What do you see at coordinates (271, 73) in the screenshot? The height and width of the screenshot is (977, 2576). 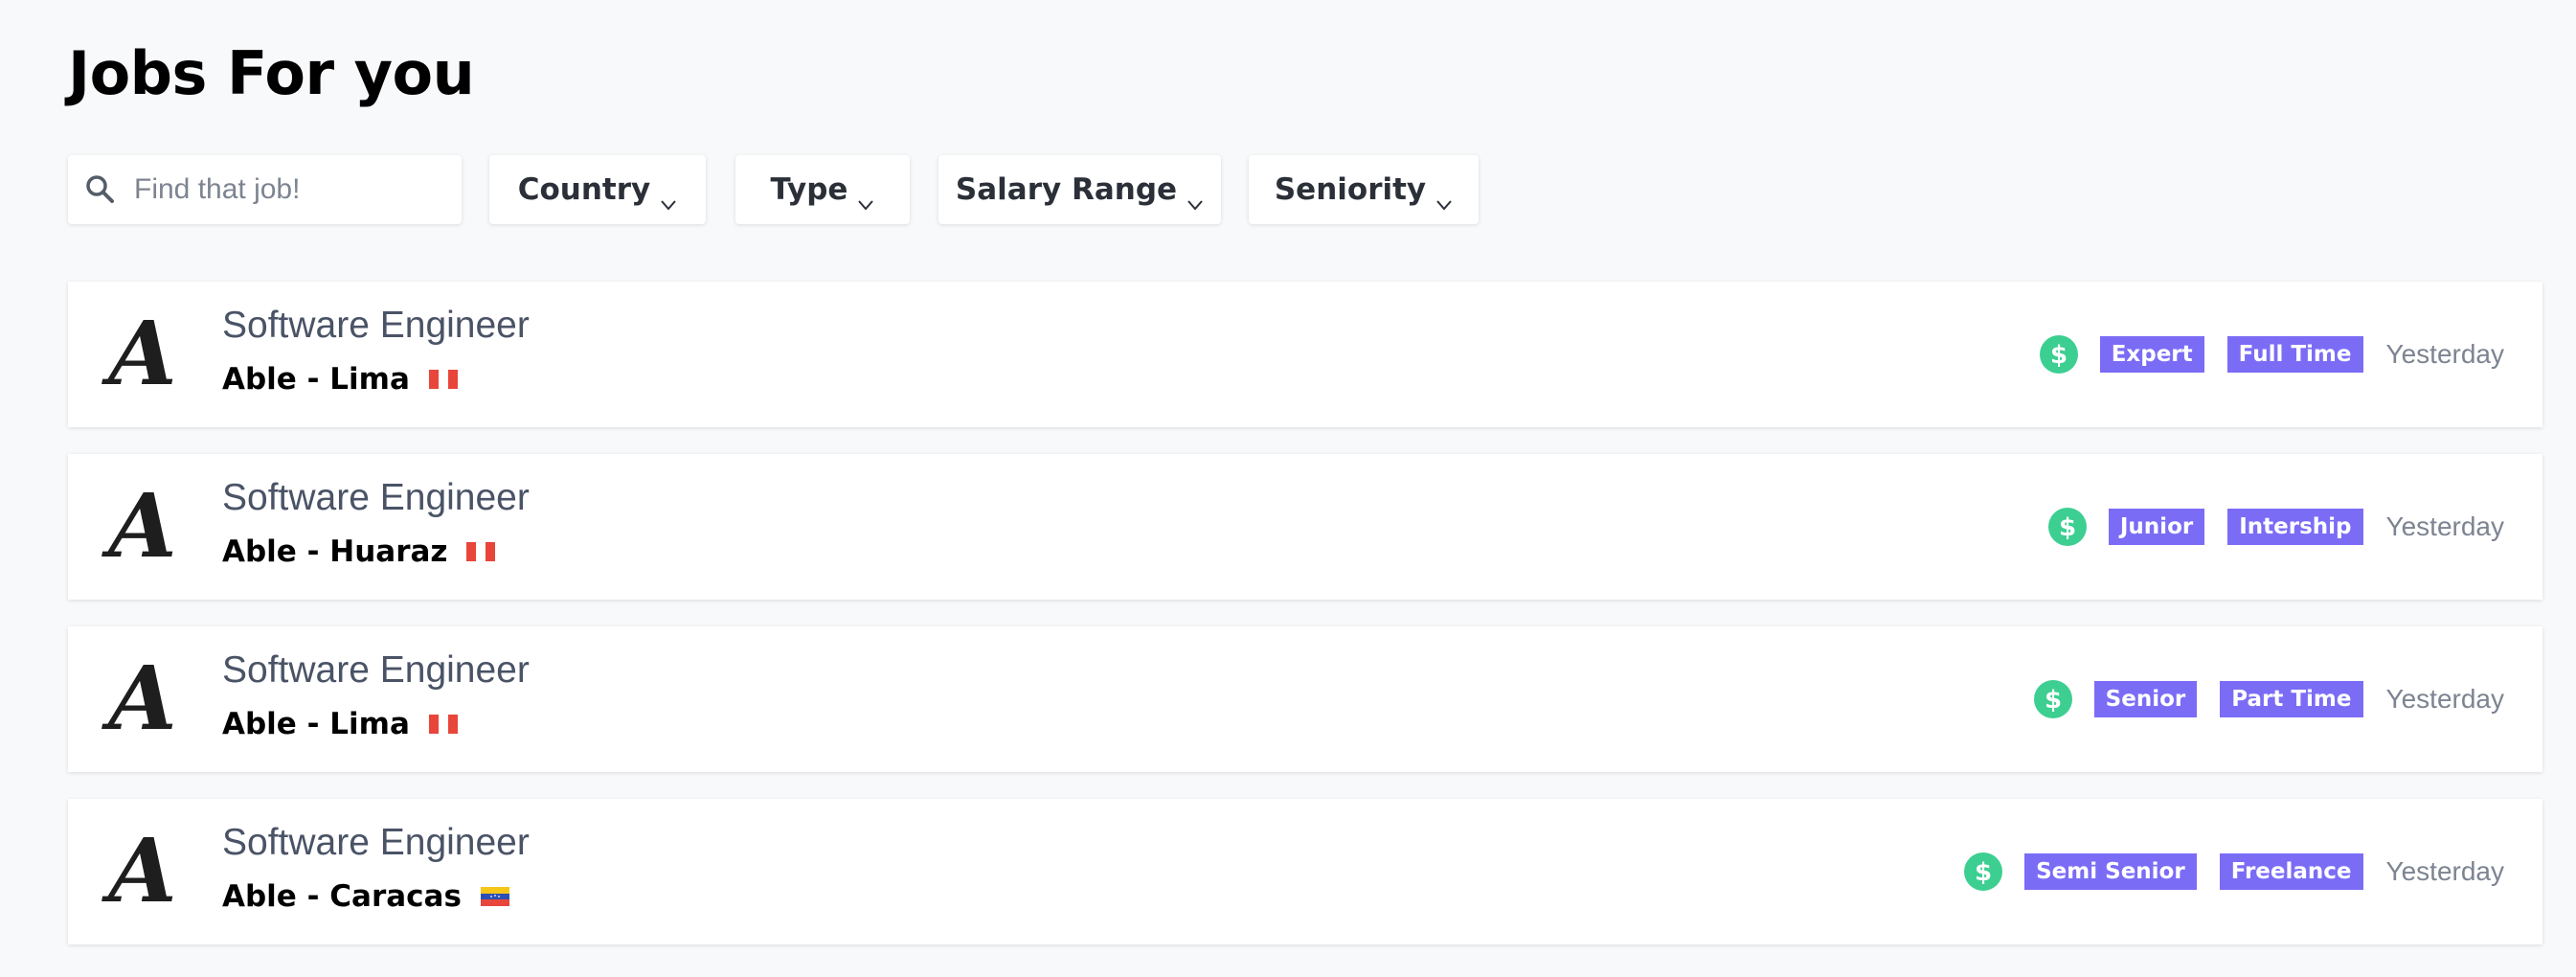 I see `page-title: Jobs For you` at bounding box center [271, 73].